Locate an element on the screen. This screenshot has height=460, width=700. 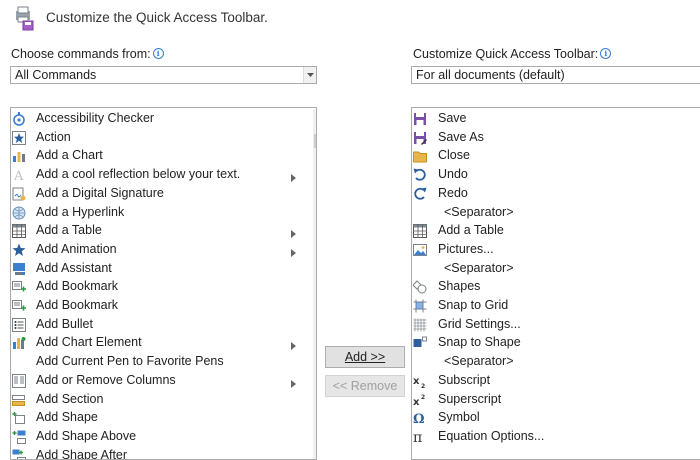
customize-qat-text: Customize Quick Access Toolbar: is located at coordinates (506, 54).